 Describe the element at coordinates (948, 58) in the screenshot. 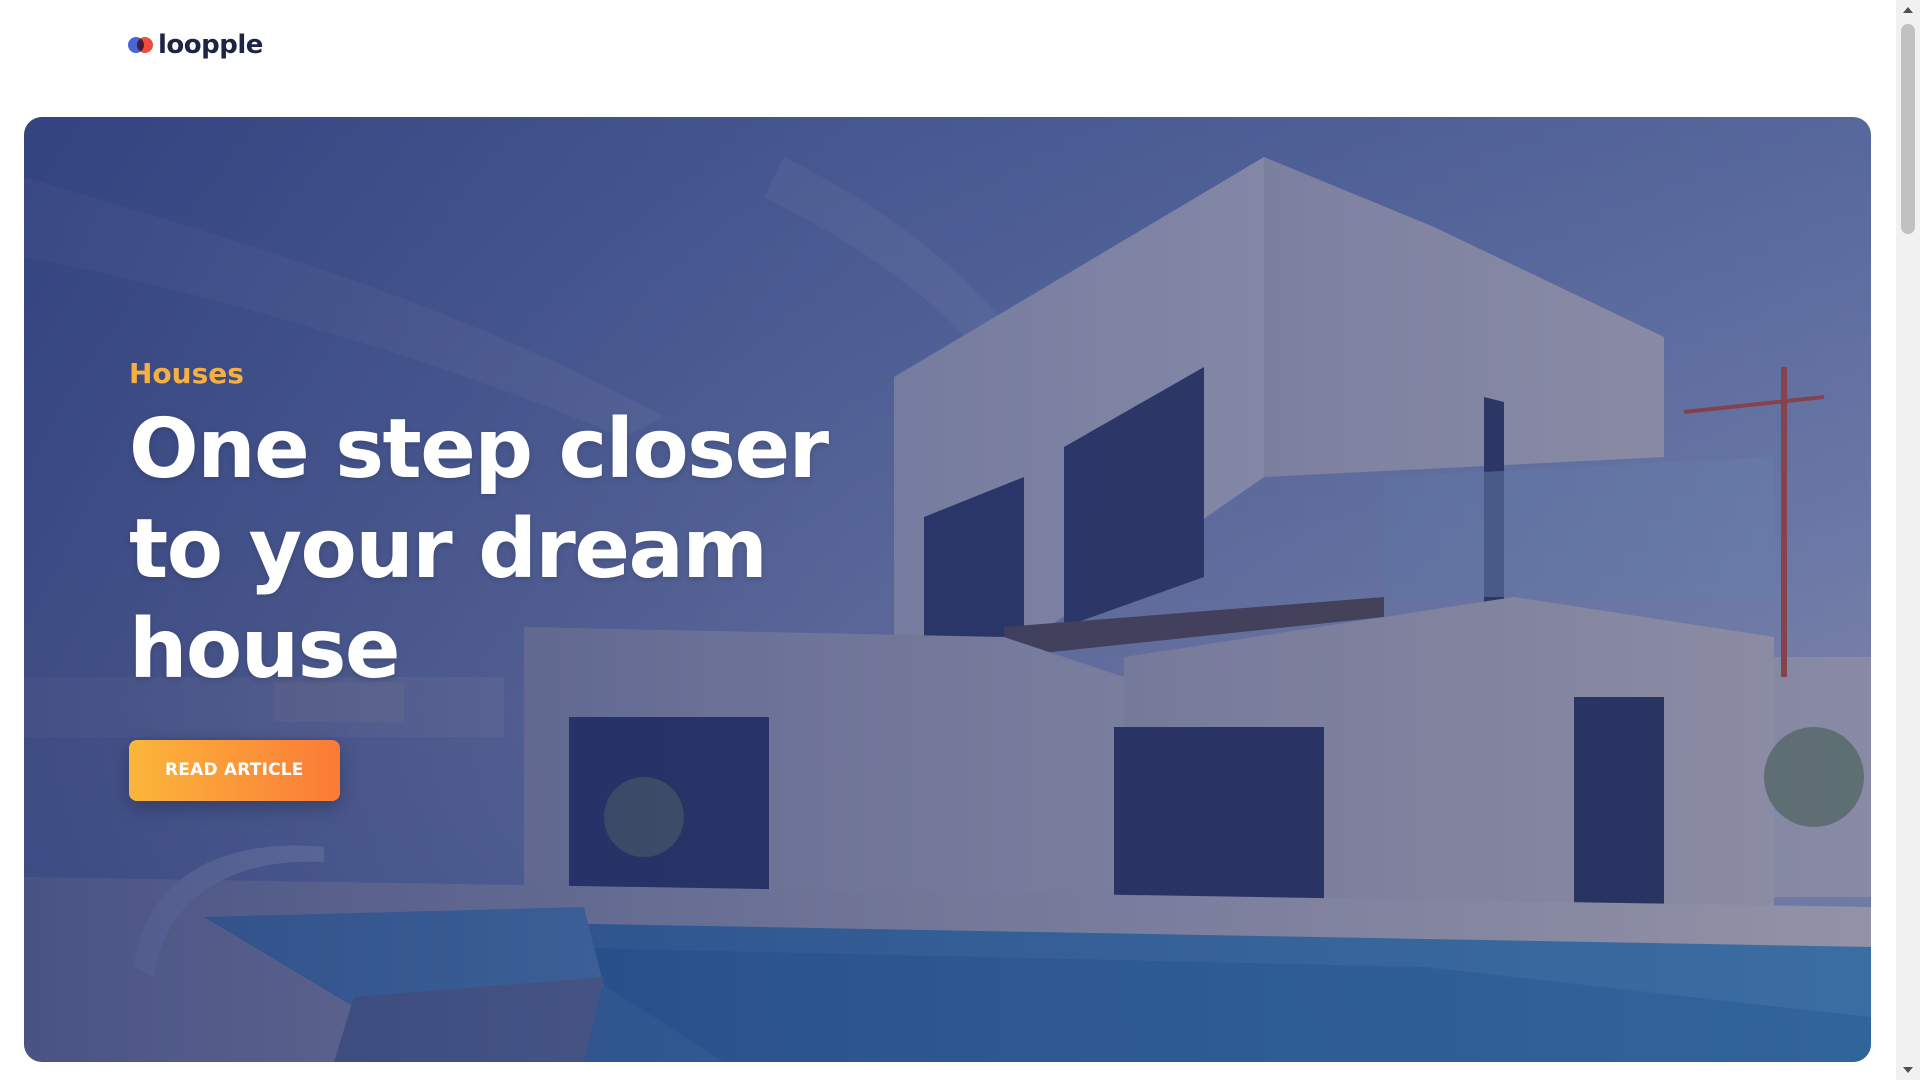

I see `navbar: loopple` at that location.